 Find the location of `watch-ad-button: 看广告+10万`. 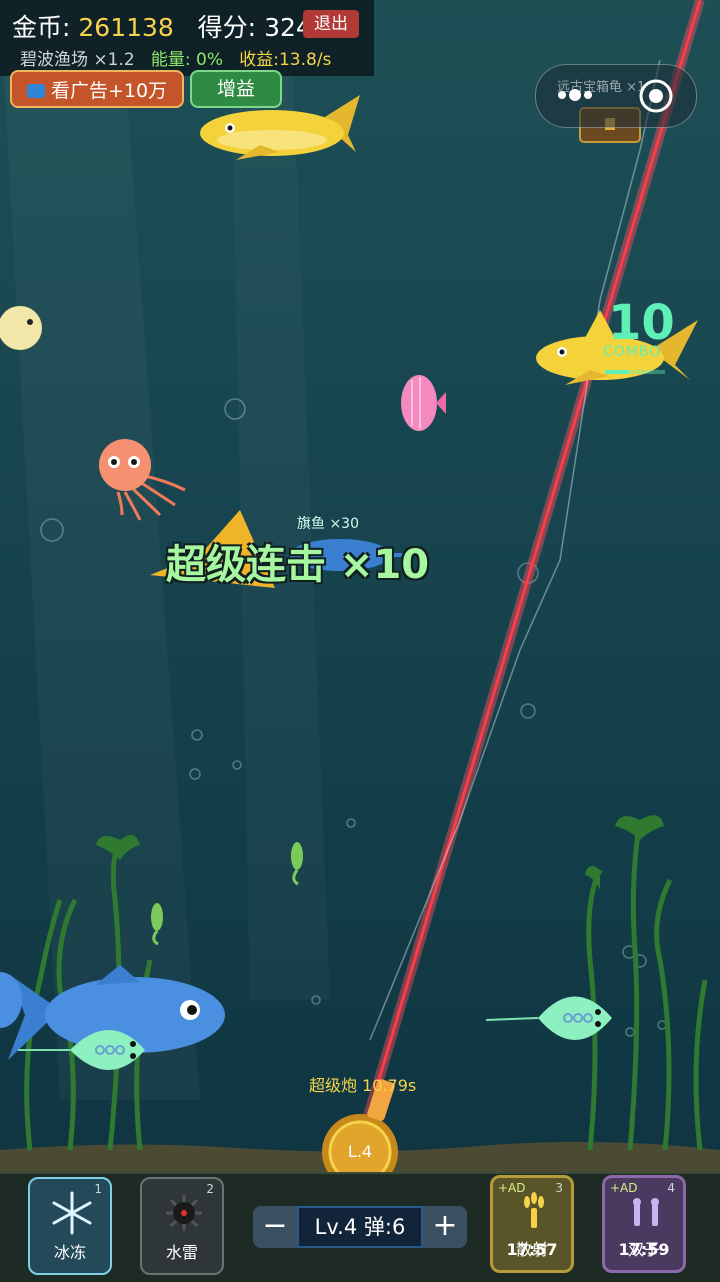

watch-ad-button: 看广告+10万 is located at coordinates (97, 89).